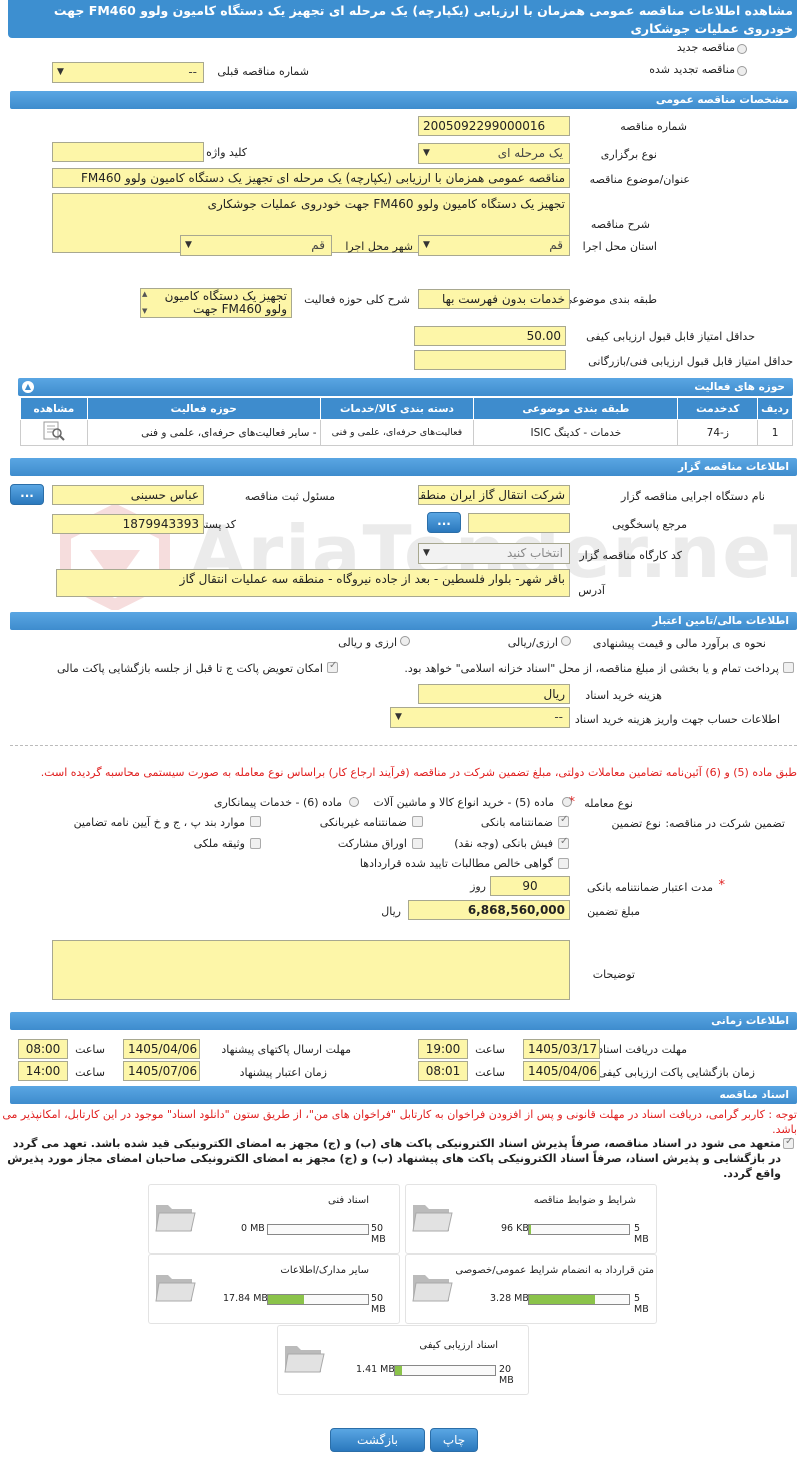  What do you see at coordinates (274, 1219) in the screenshot?
I see `doc-card: اسناد فنی 0 MB 50 MB` at bounding box center [274, 1219].